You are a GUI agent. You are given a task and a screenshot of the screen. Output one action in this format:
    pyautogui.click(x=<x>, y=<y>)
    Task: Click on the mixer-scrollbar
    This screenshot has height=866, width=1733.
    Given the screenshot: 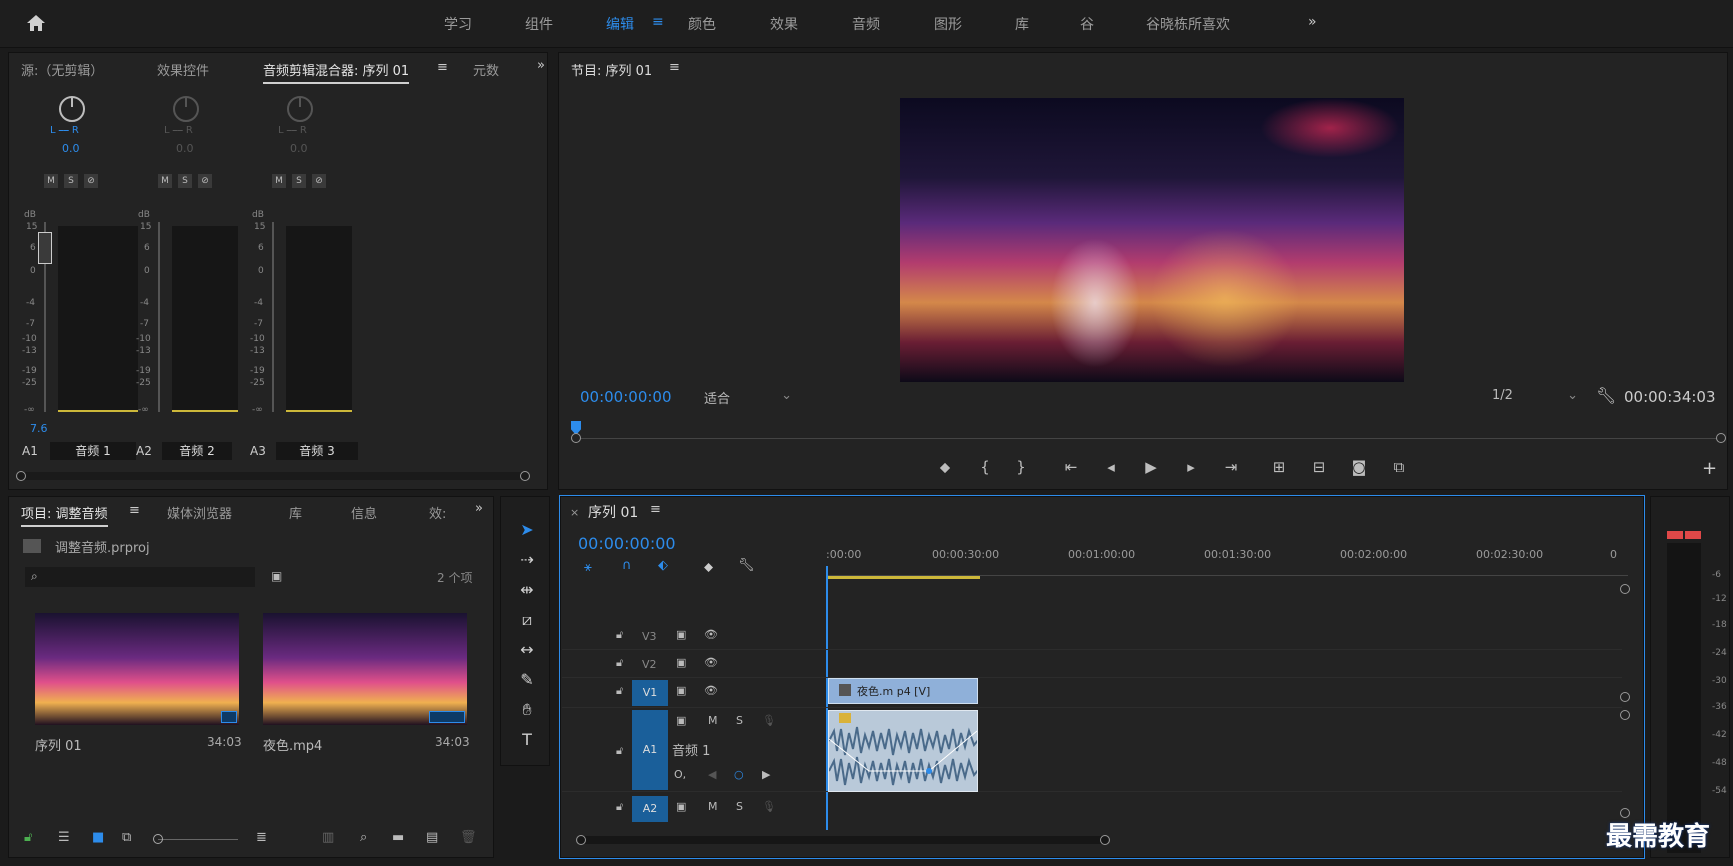 What is the action you would take?
    pyautogui.click(x=273, y=476)
    